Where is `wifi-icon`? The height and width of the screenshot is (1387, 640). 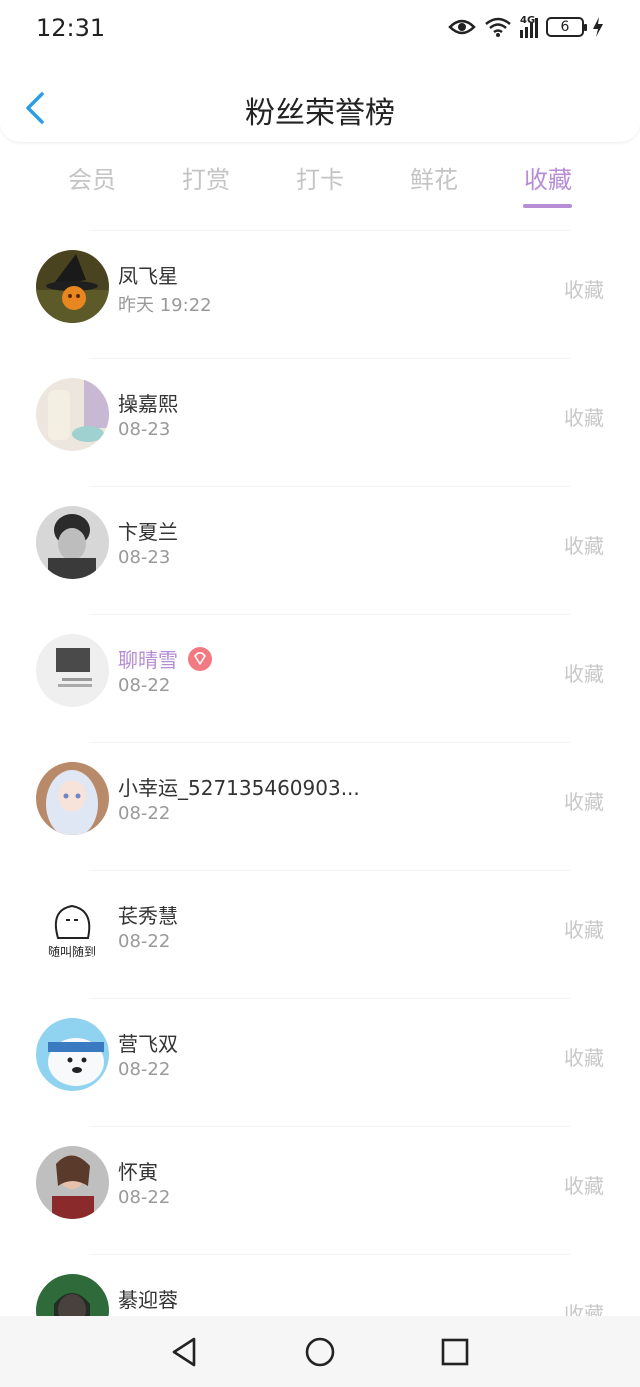
wifi-icon is located at coordinates (498, 27).